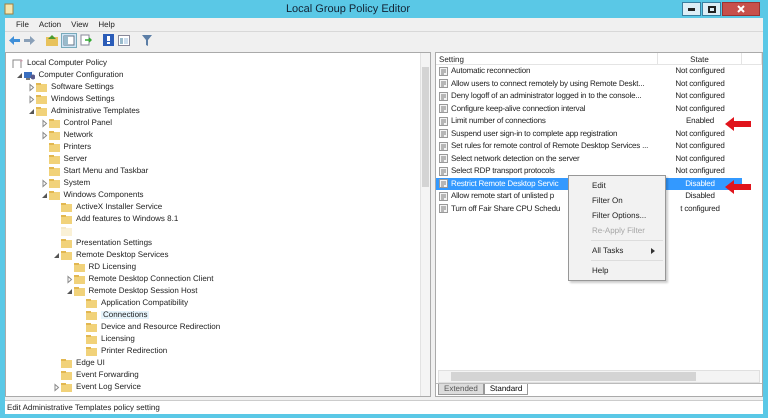 The image size is (768, 418). Describe the element at coordinates (76, 159) in the screenshot. I see `tree-item: Server` at that location.